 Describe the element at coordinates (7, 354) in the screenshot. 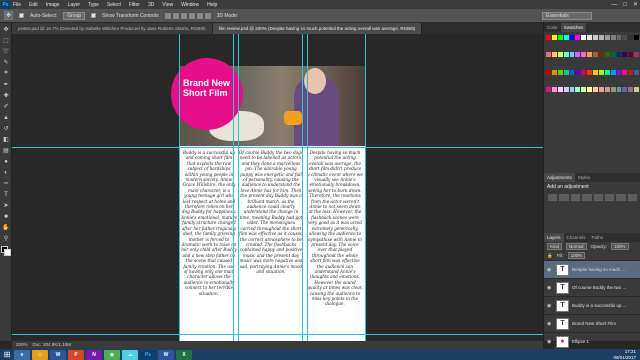

I see `windows-start-icon: ⊞` at that location.